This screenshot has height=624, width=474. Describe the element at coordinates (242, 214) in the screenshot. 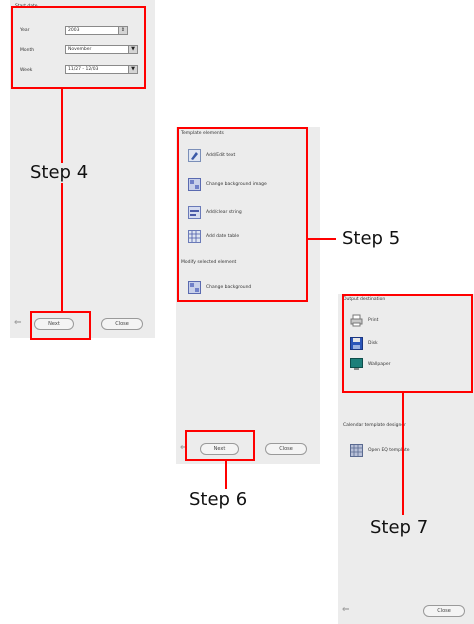

I see `step5-highlight-box` at that location.